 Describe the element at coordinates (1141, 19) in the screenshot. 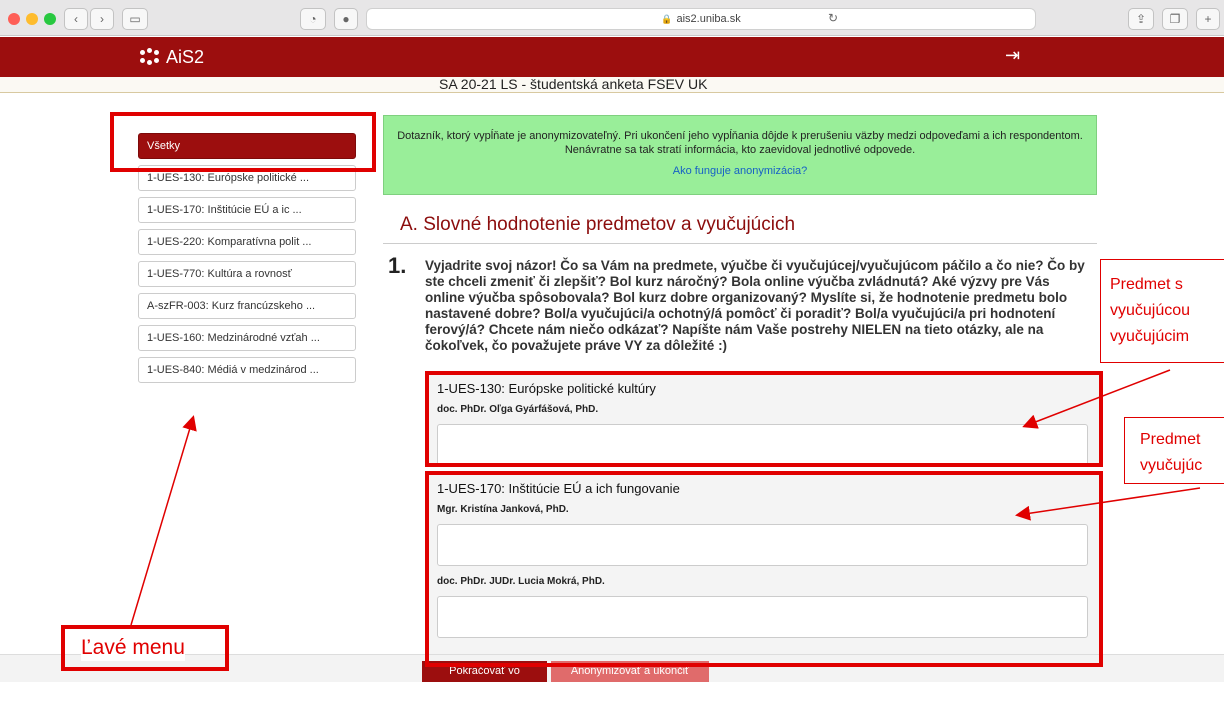

I see `share-icon: ⇪` at that location.